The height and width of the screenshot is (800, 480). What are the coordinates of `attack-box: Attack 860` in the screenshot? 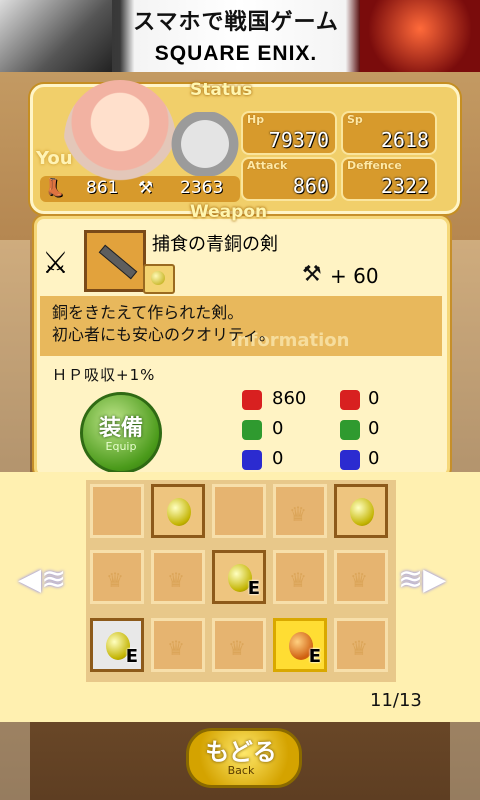 It's located at (289, 179).